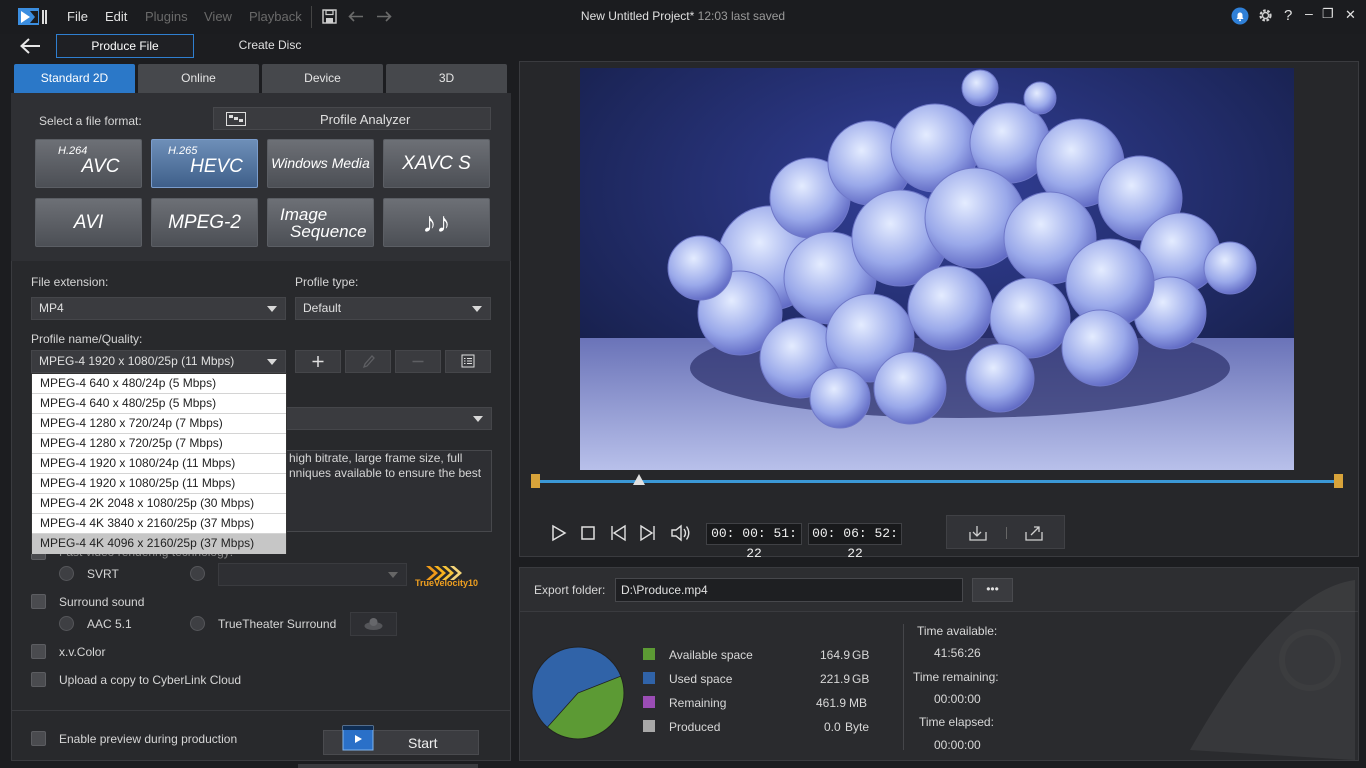  I want to click on restore-button: ❐, so click(1328, 14).